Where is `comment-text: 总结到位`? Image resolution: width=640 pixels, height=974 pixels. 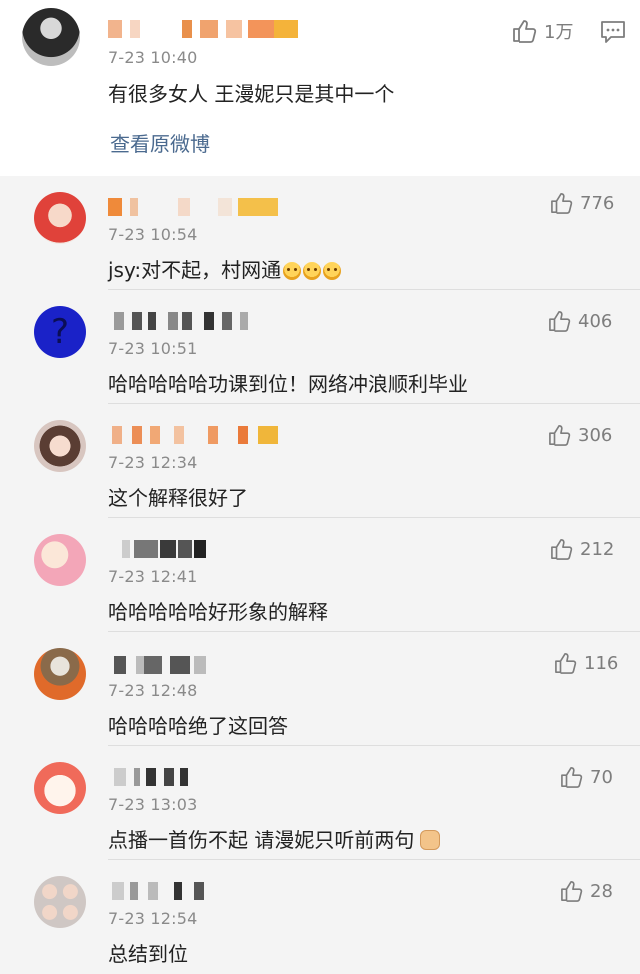
comment-text: 总结到位 is located at coordinates (148, 954).